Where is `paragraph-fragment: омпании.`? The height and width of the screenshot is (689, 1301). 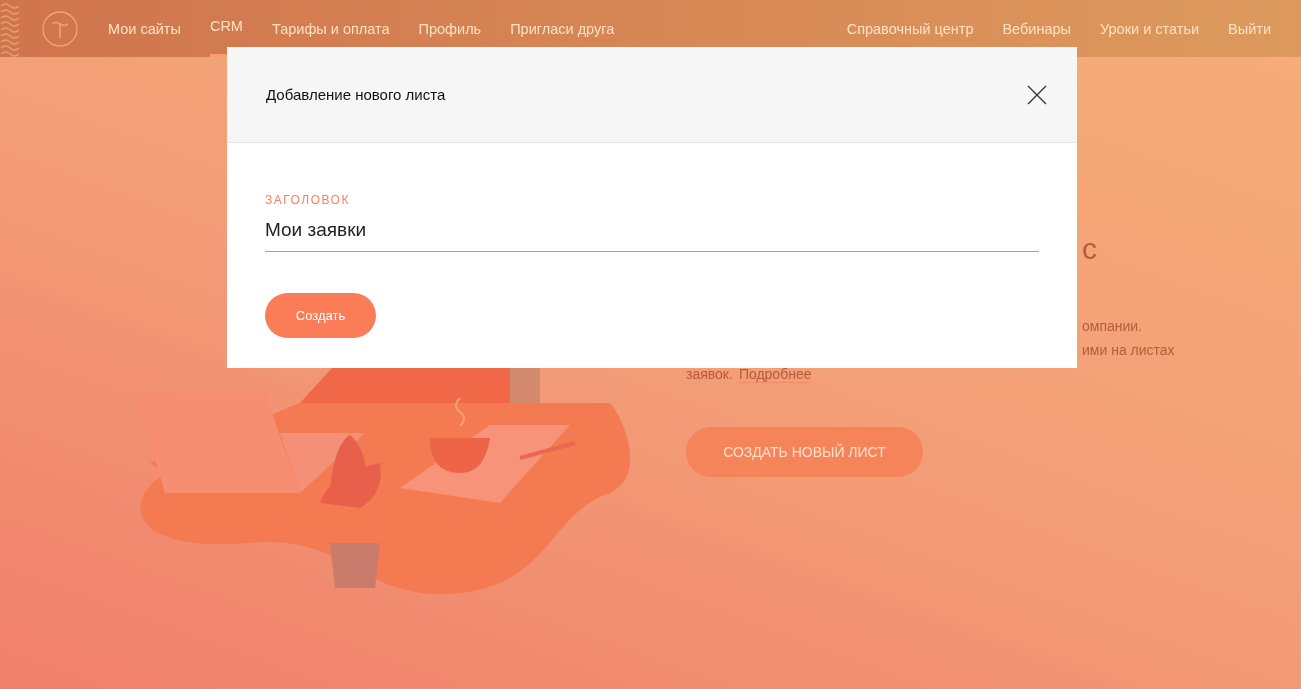
paragraph-fragment: омпании. is located at coordinates (1112, 326).